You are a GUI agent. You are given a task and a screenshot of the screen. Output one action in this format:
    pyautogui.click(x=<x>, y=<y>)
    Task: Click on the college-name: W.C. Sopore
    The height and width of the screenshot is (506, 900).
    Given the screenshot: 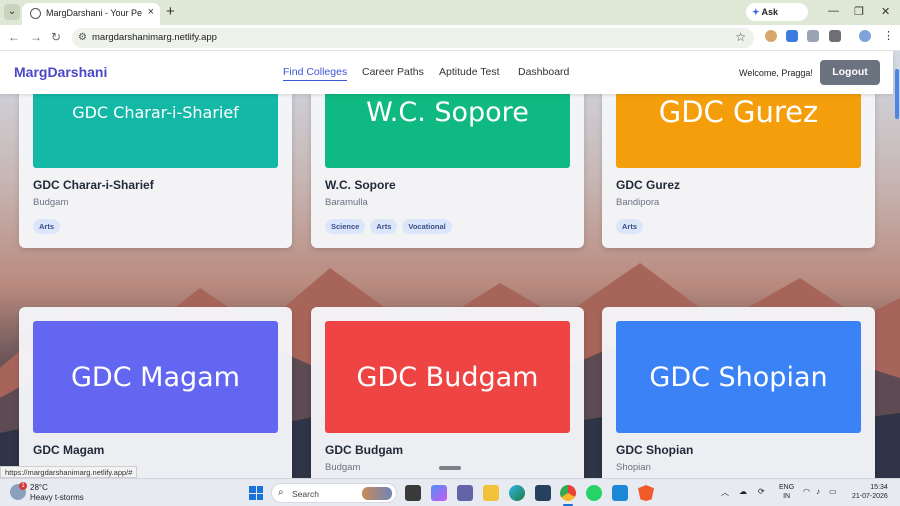 What is the action you would take?
    pyautogui.click(x=360, y=185)
    